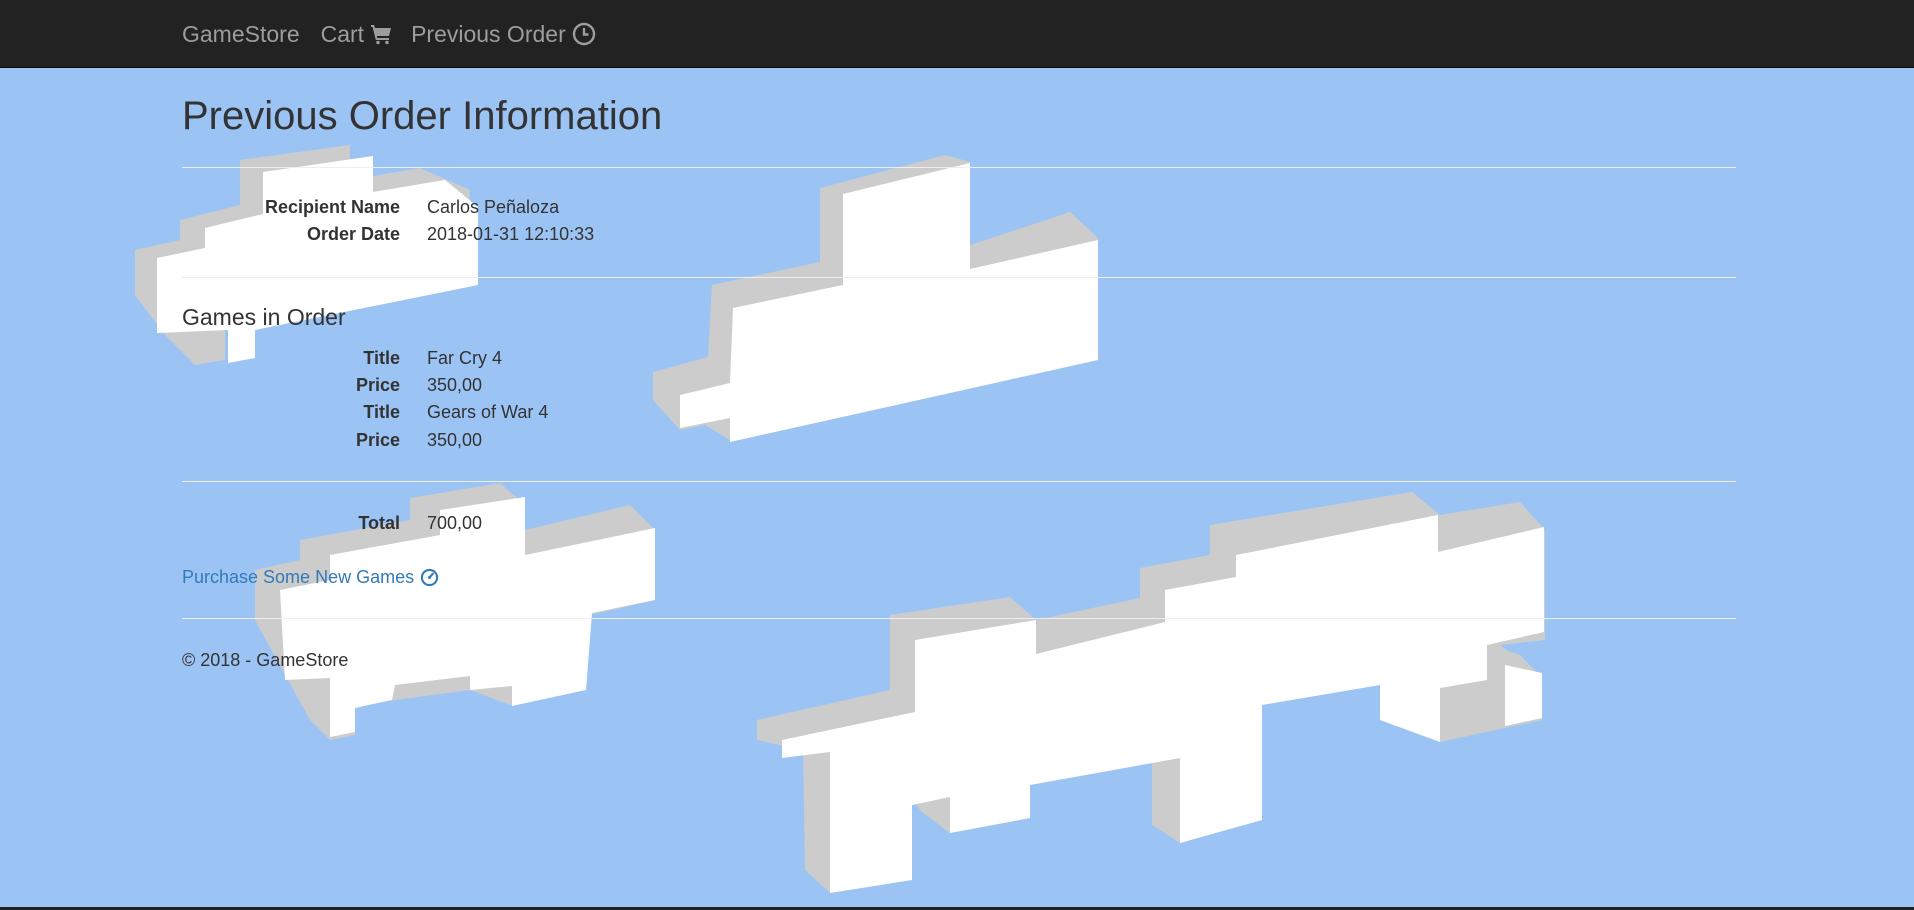  I want to click on nav-previous-order-label: Previous Order, so click(488, 33).